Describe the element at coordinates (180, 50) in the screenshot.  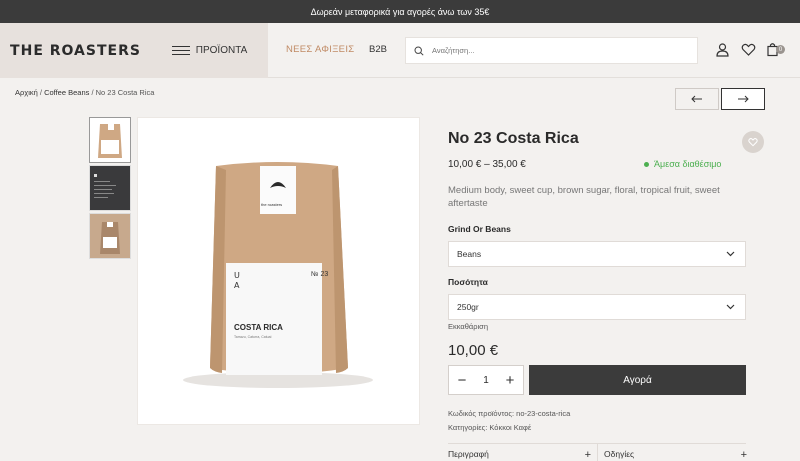
I see `hamburger-icon` at that location.